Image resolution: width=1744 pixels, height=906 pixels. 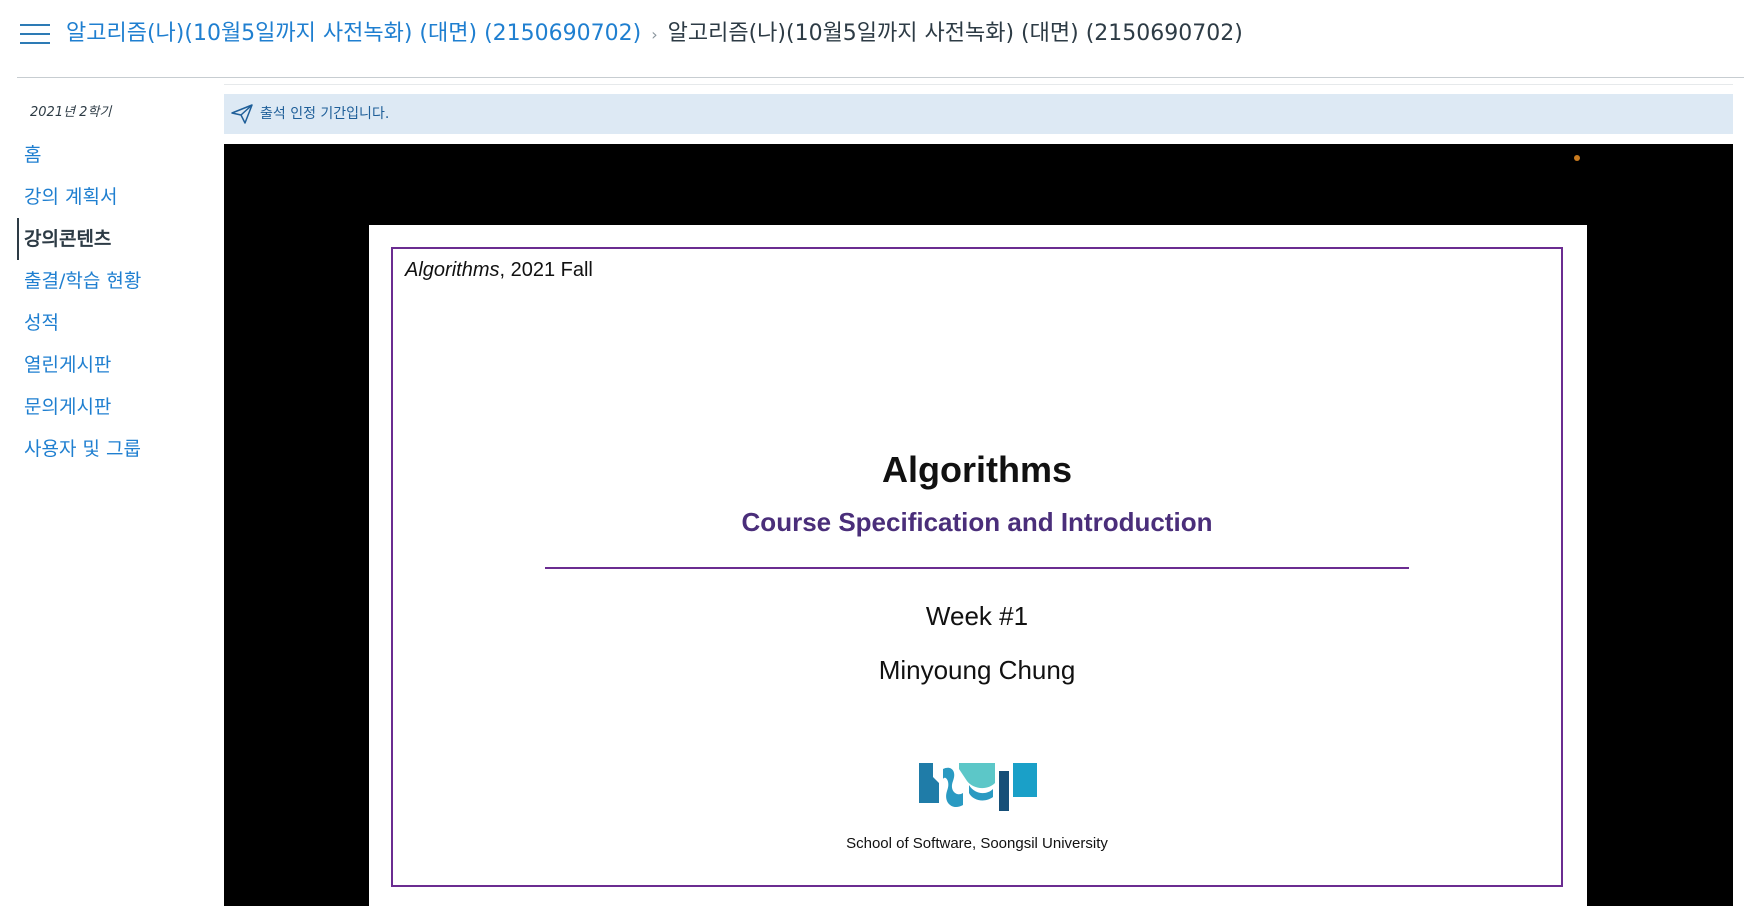 What do you see at coordinates (546, 270) in the screenshot?
I see `slide-course-term: , 2021 Fall` at bounding box center [546, 270].